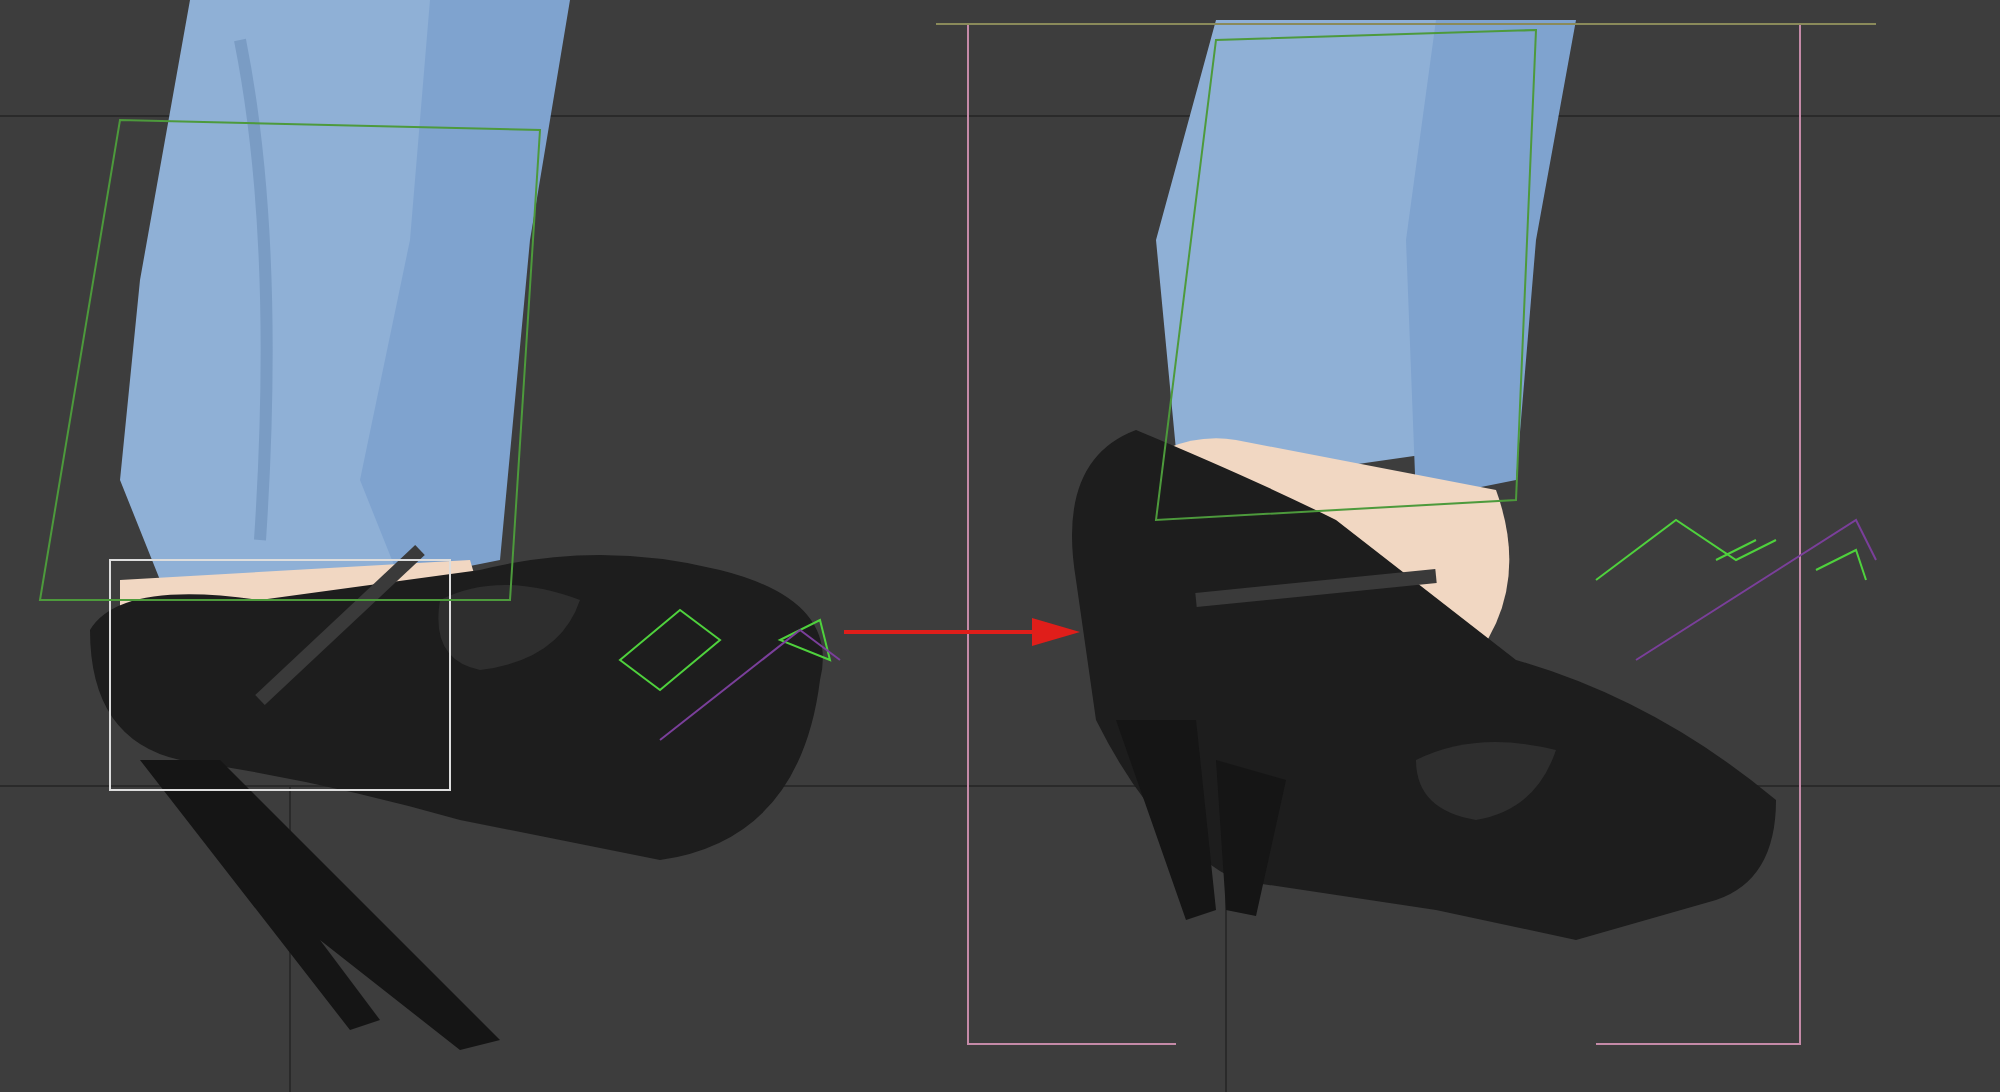 Image resolution: width=2000 pixels, height=1092 pixels. What do you see at coordinates (962, 632) in the screenshot?
I see `arrow-icon` at bounding box center [962, 632].